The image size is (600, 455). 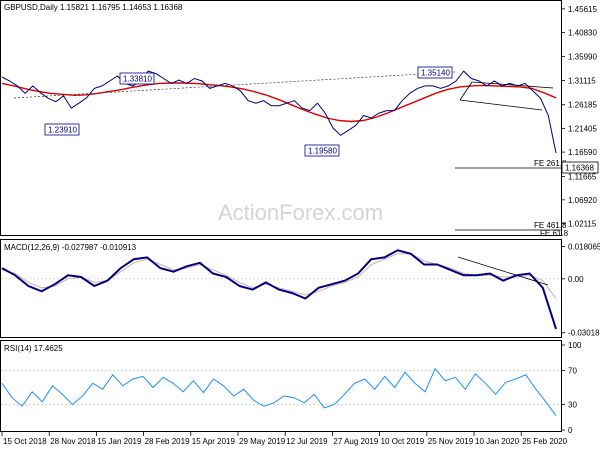 What do you see at coordinates (554, 233) in the screenshot?
I see `fe-61-label: FE 61.8` at bounding box center [554, 233].